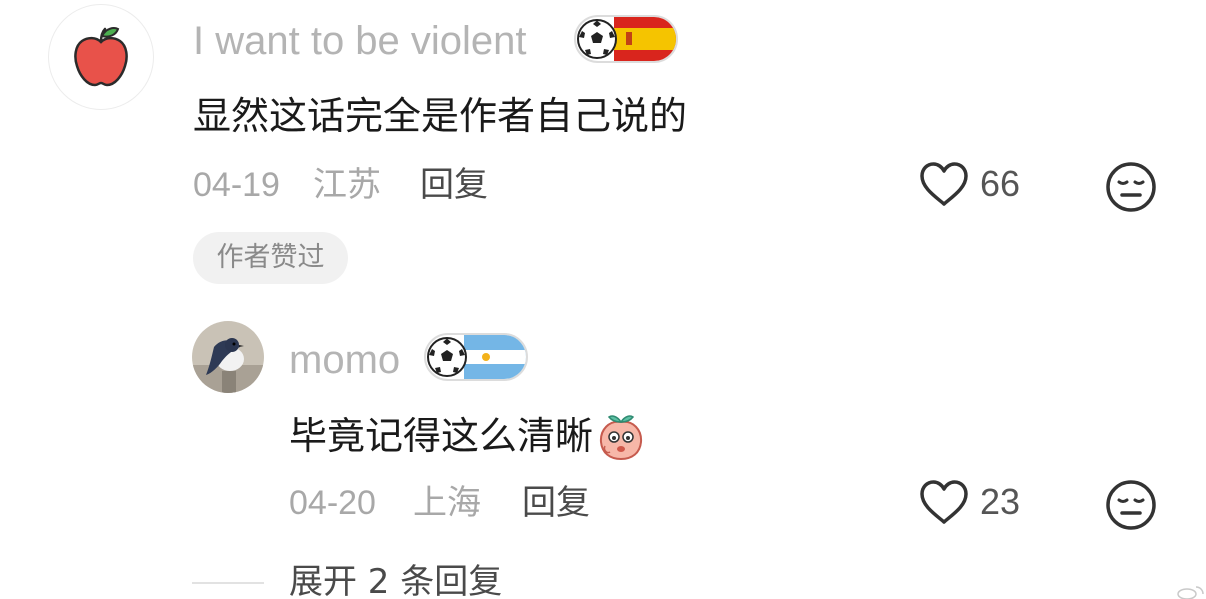 Image resolution: width=1206 pixels, height=599 pixels. What do you see at coordinates (270, 258) in the screenshot?
I see `author-liked-tag: 作者赞过` at bounding box center [270, 258].